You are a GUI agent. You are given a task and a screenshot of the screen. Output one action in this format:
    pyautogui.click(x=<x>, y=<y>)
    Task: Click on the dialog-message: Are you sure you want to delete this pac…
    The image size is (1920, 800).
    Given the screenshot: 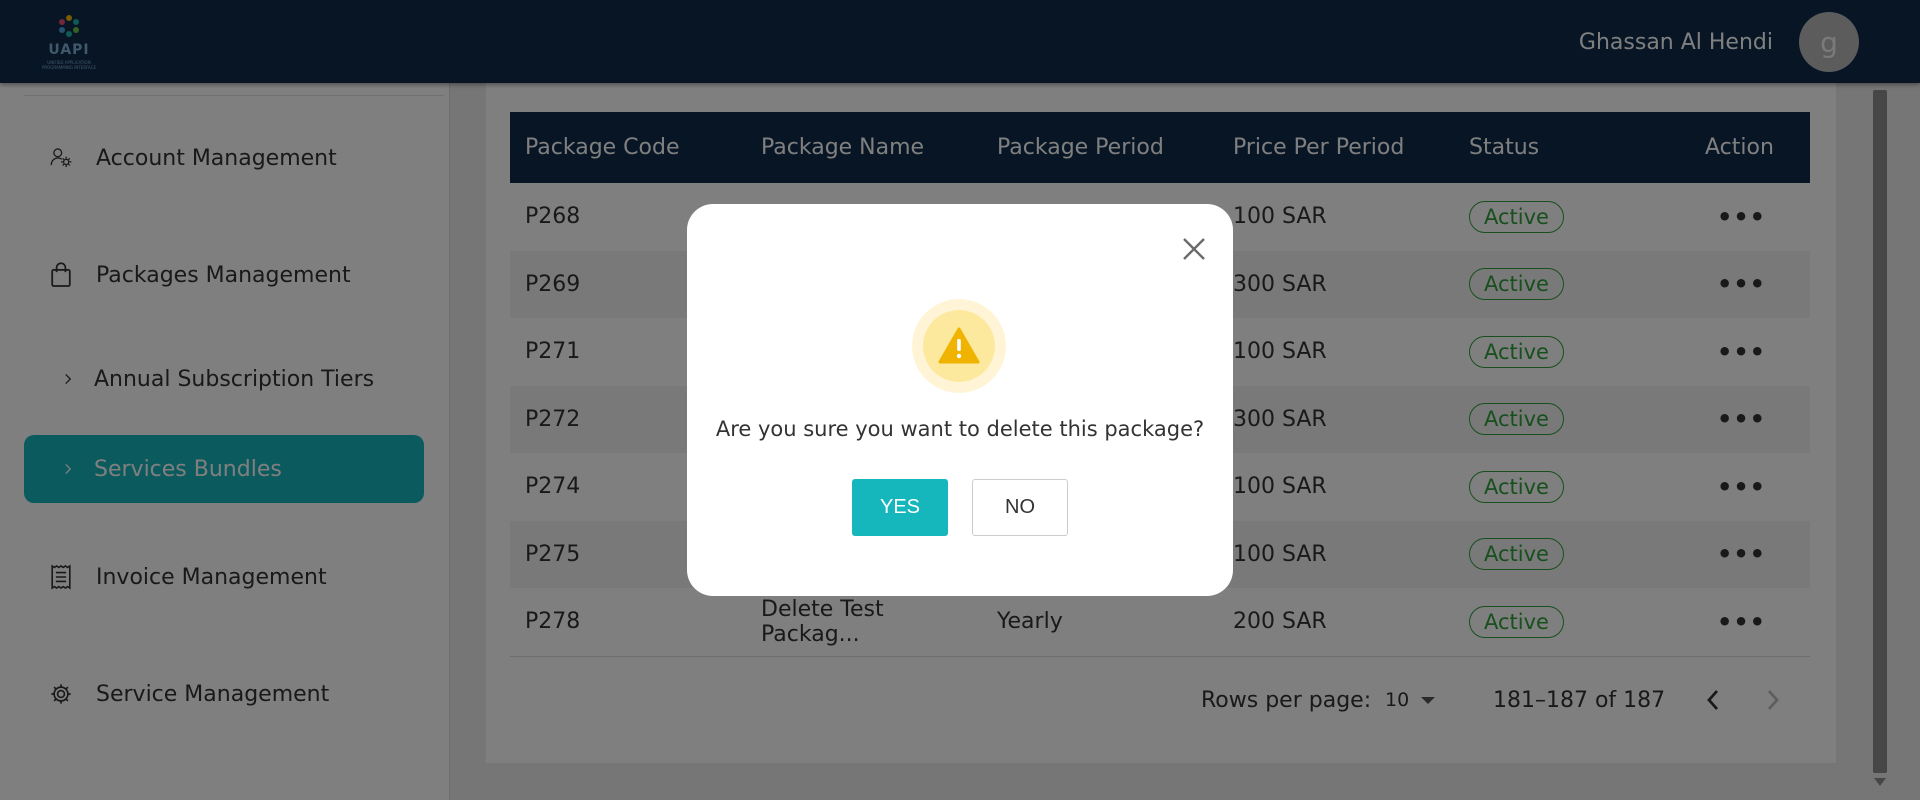 What is the action you would take?
    pyautogui.click(x=960, y=429)
    